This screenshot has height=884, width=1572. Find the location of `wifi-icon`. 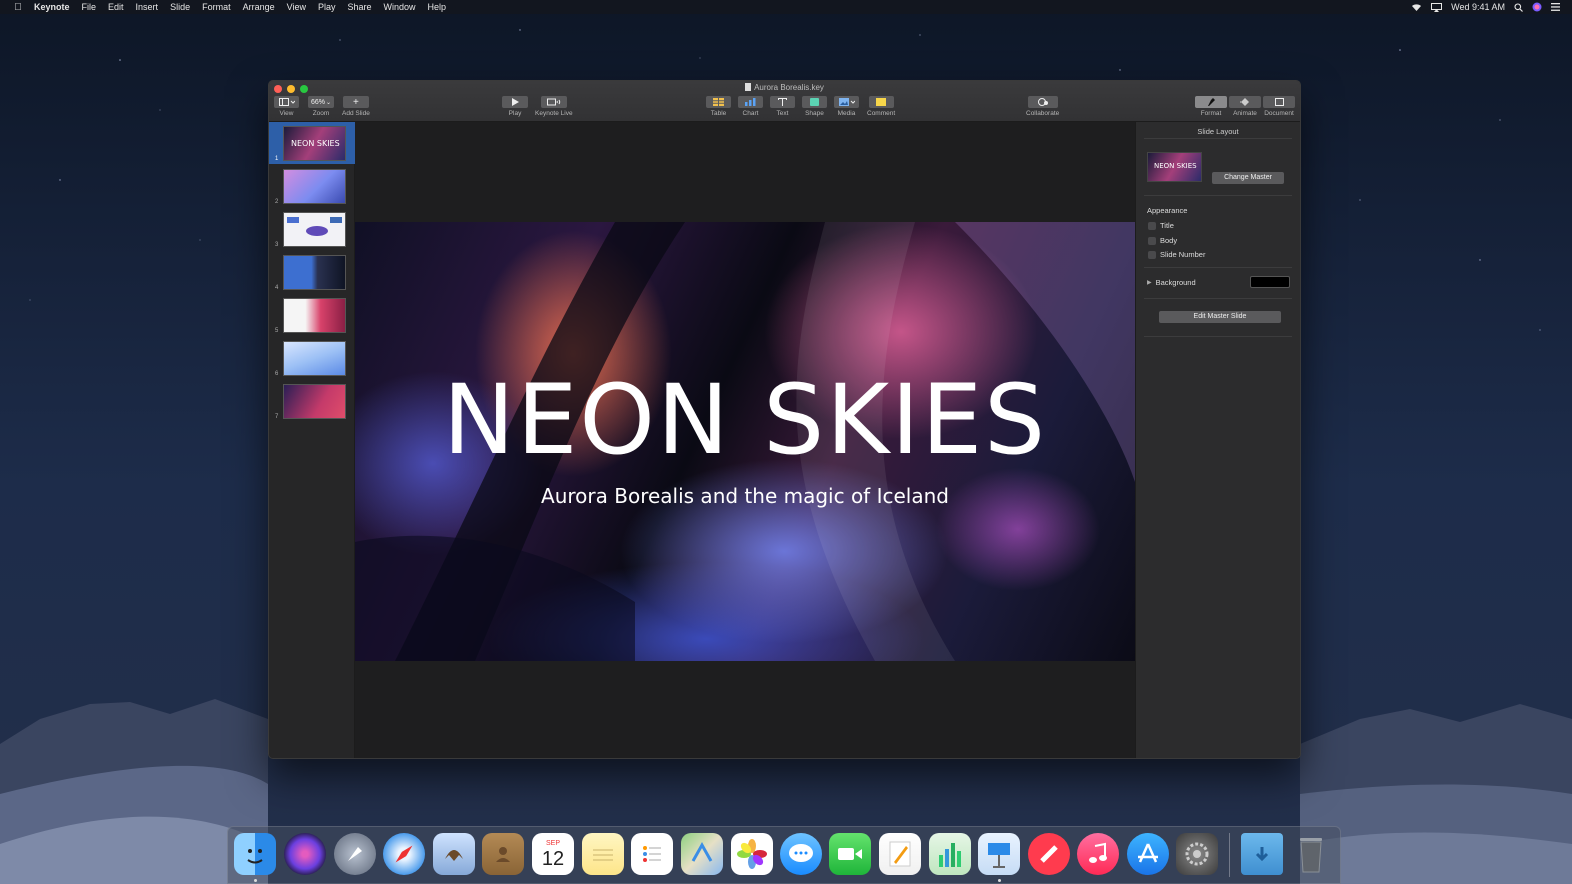

wifi-icon is located at coordinates (1416, 7).